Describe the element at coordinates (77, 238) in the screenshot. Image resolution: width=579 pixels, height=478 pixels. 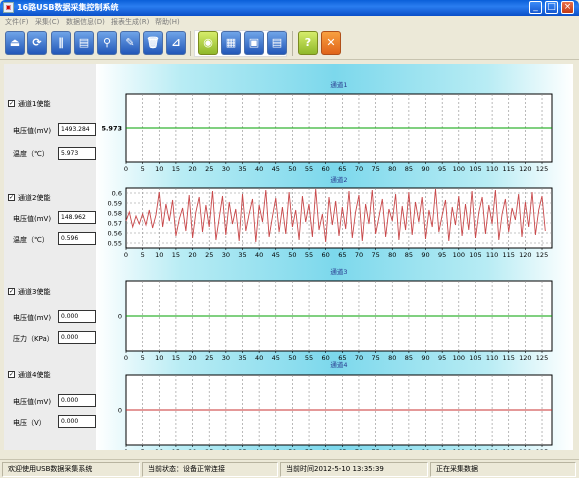
I see `channel-2-measure-field: 0.596` at that location.